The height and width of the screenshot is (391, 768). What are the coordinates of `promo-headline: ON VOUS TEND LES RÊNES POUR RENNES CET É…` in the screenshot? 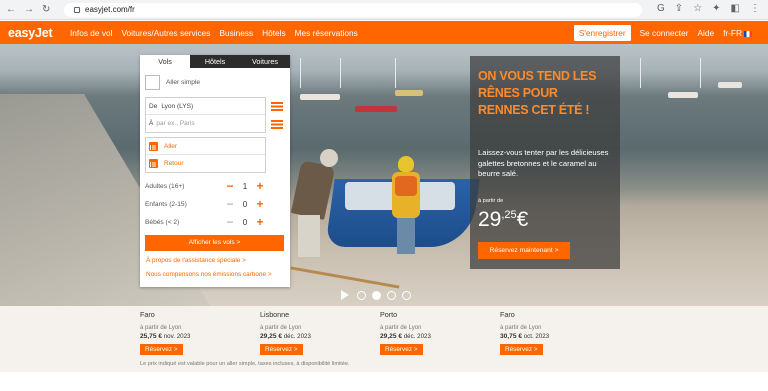 It's located at (537, 93).